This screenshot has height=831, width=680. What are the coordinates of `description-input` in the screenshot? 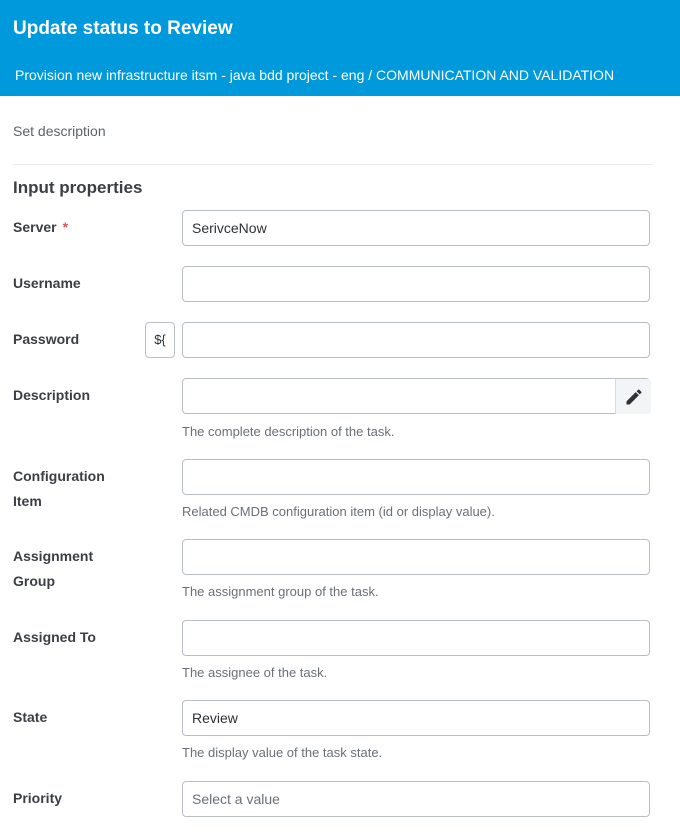 It's located at (416, 396).